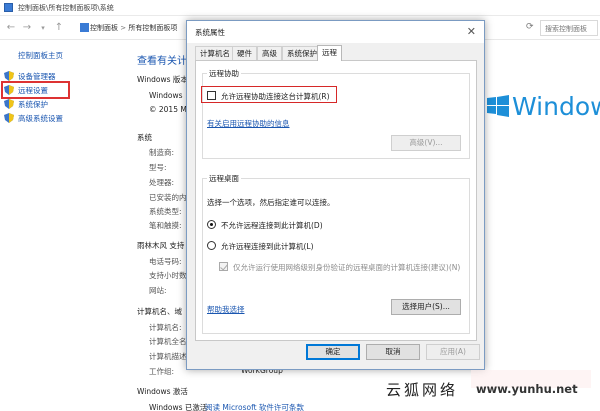 This screenshot has width=600, height=411. Describe the element at coordinates (162, 391) in the screenshot. I see `activation-section-label: Windows 激活` at that location.